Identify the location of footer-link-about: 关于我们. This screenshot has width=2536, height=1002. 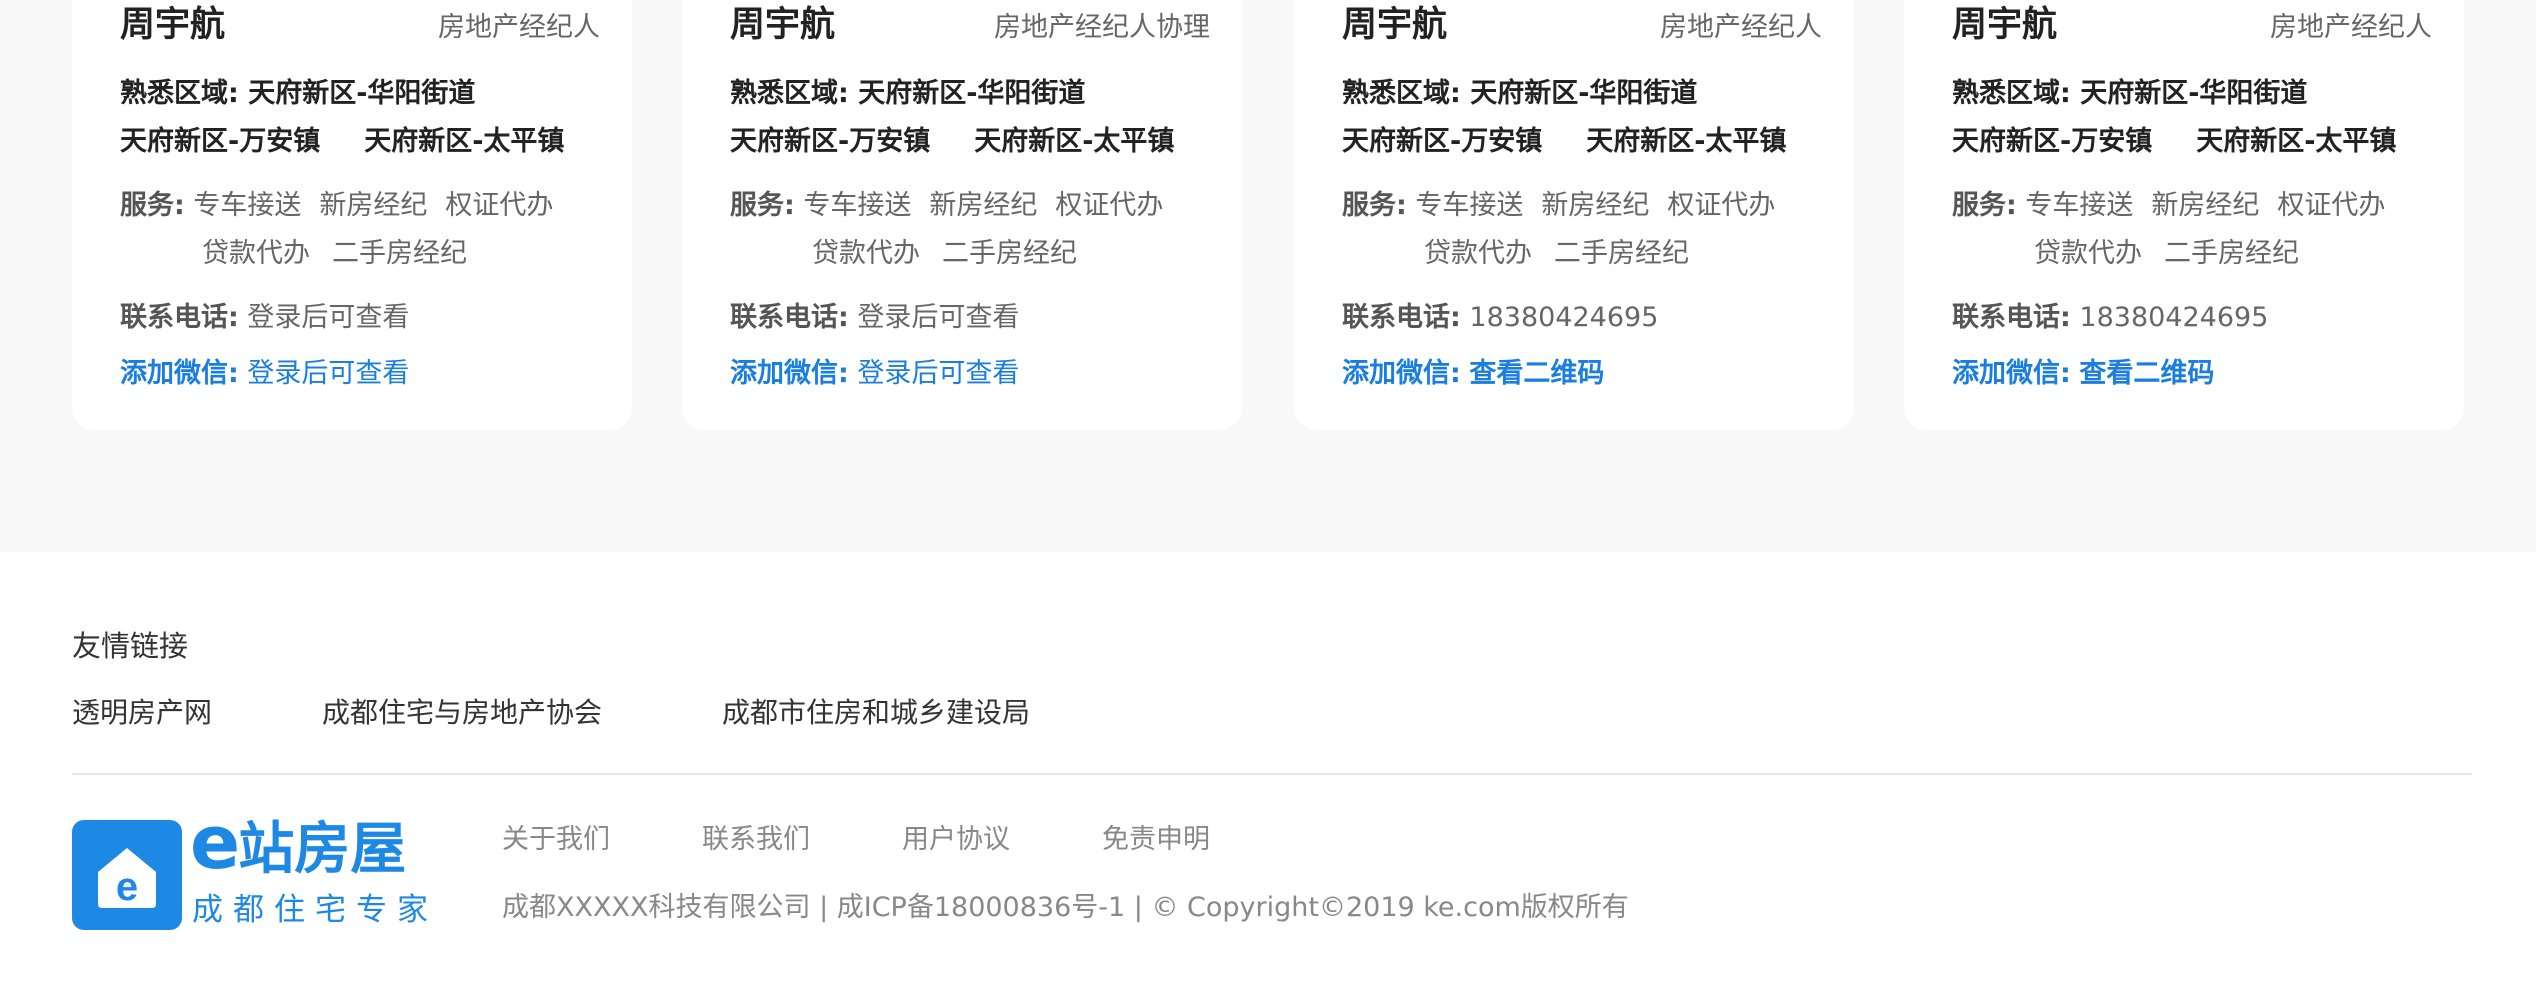
(556, 840).